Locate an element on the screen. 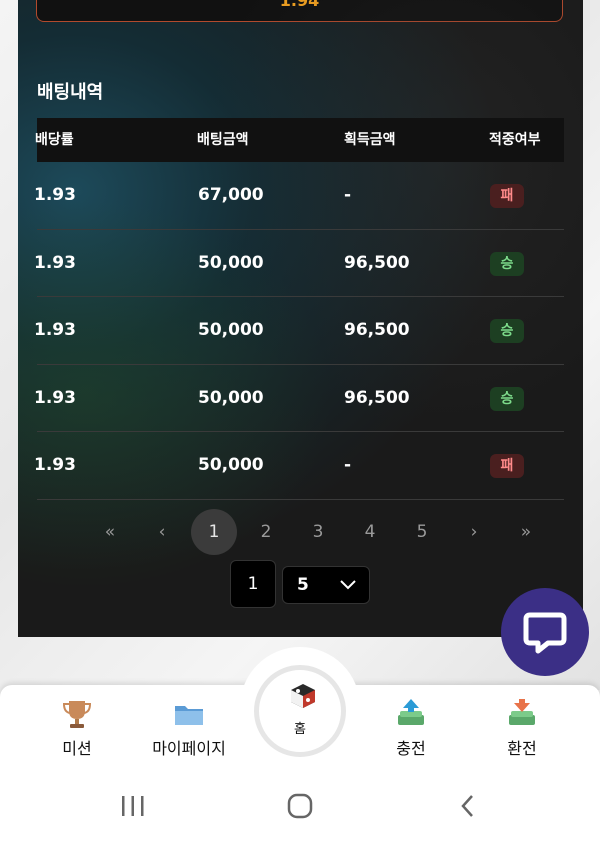  home-system-icon is located at coordinates (300, 806).